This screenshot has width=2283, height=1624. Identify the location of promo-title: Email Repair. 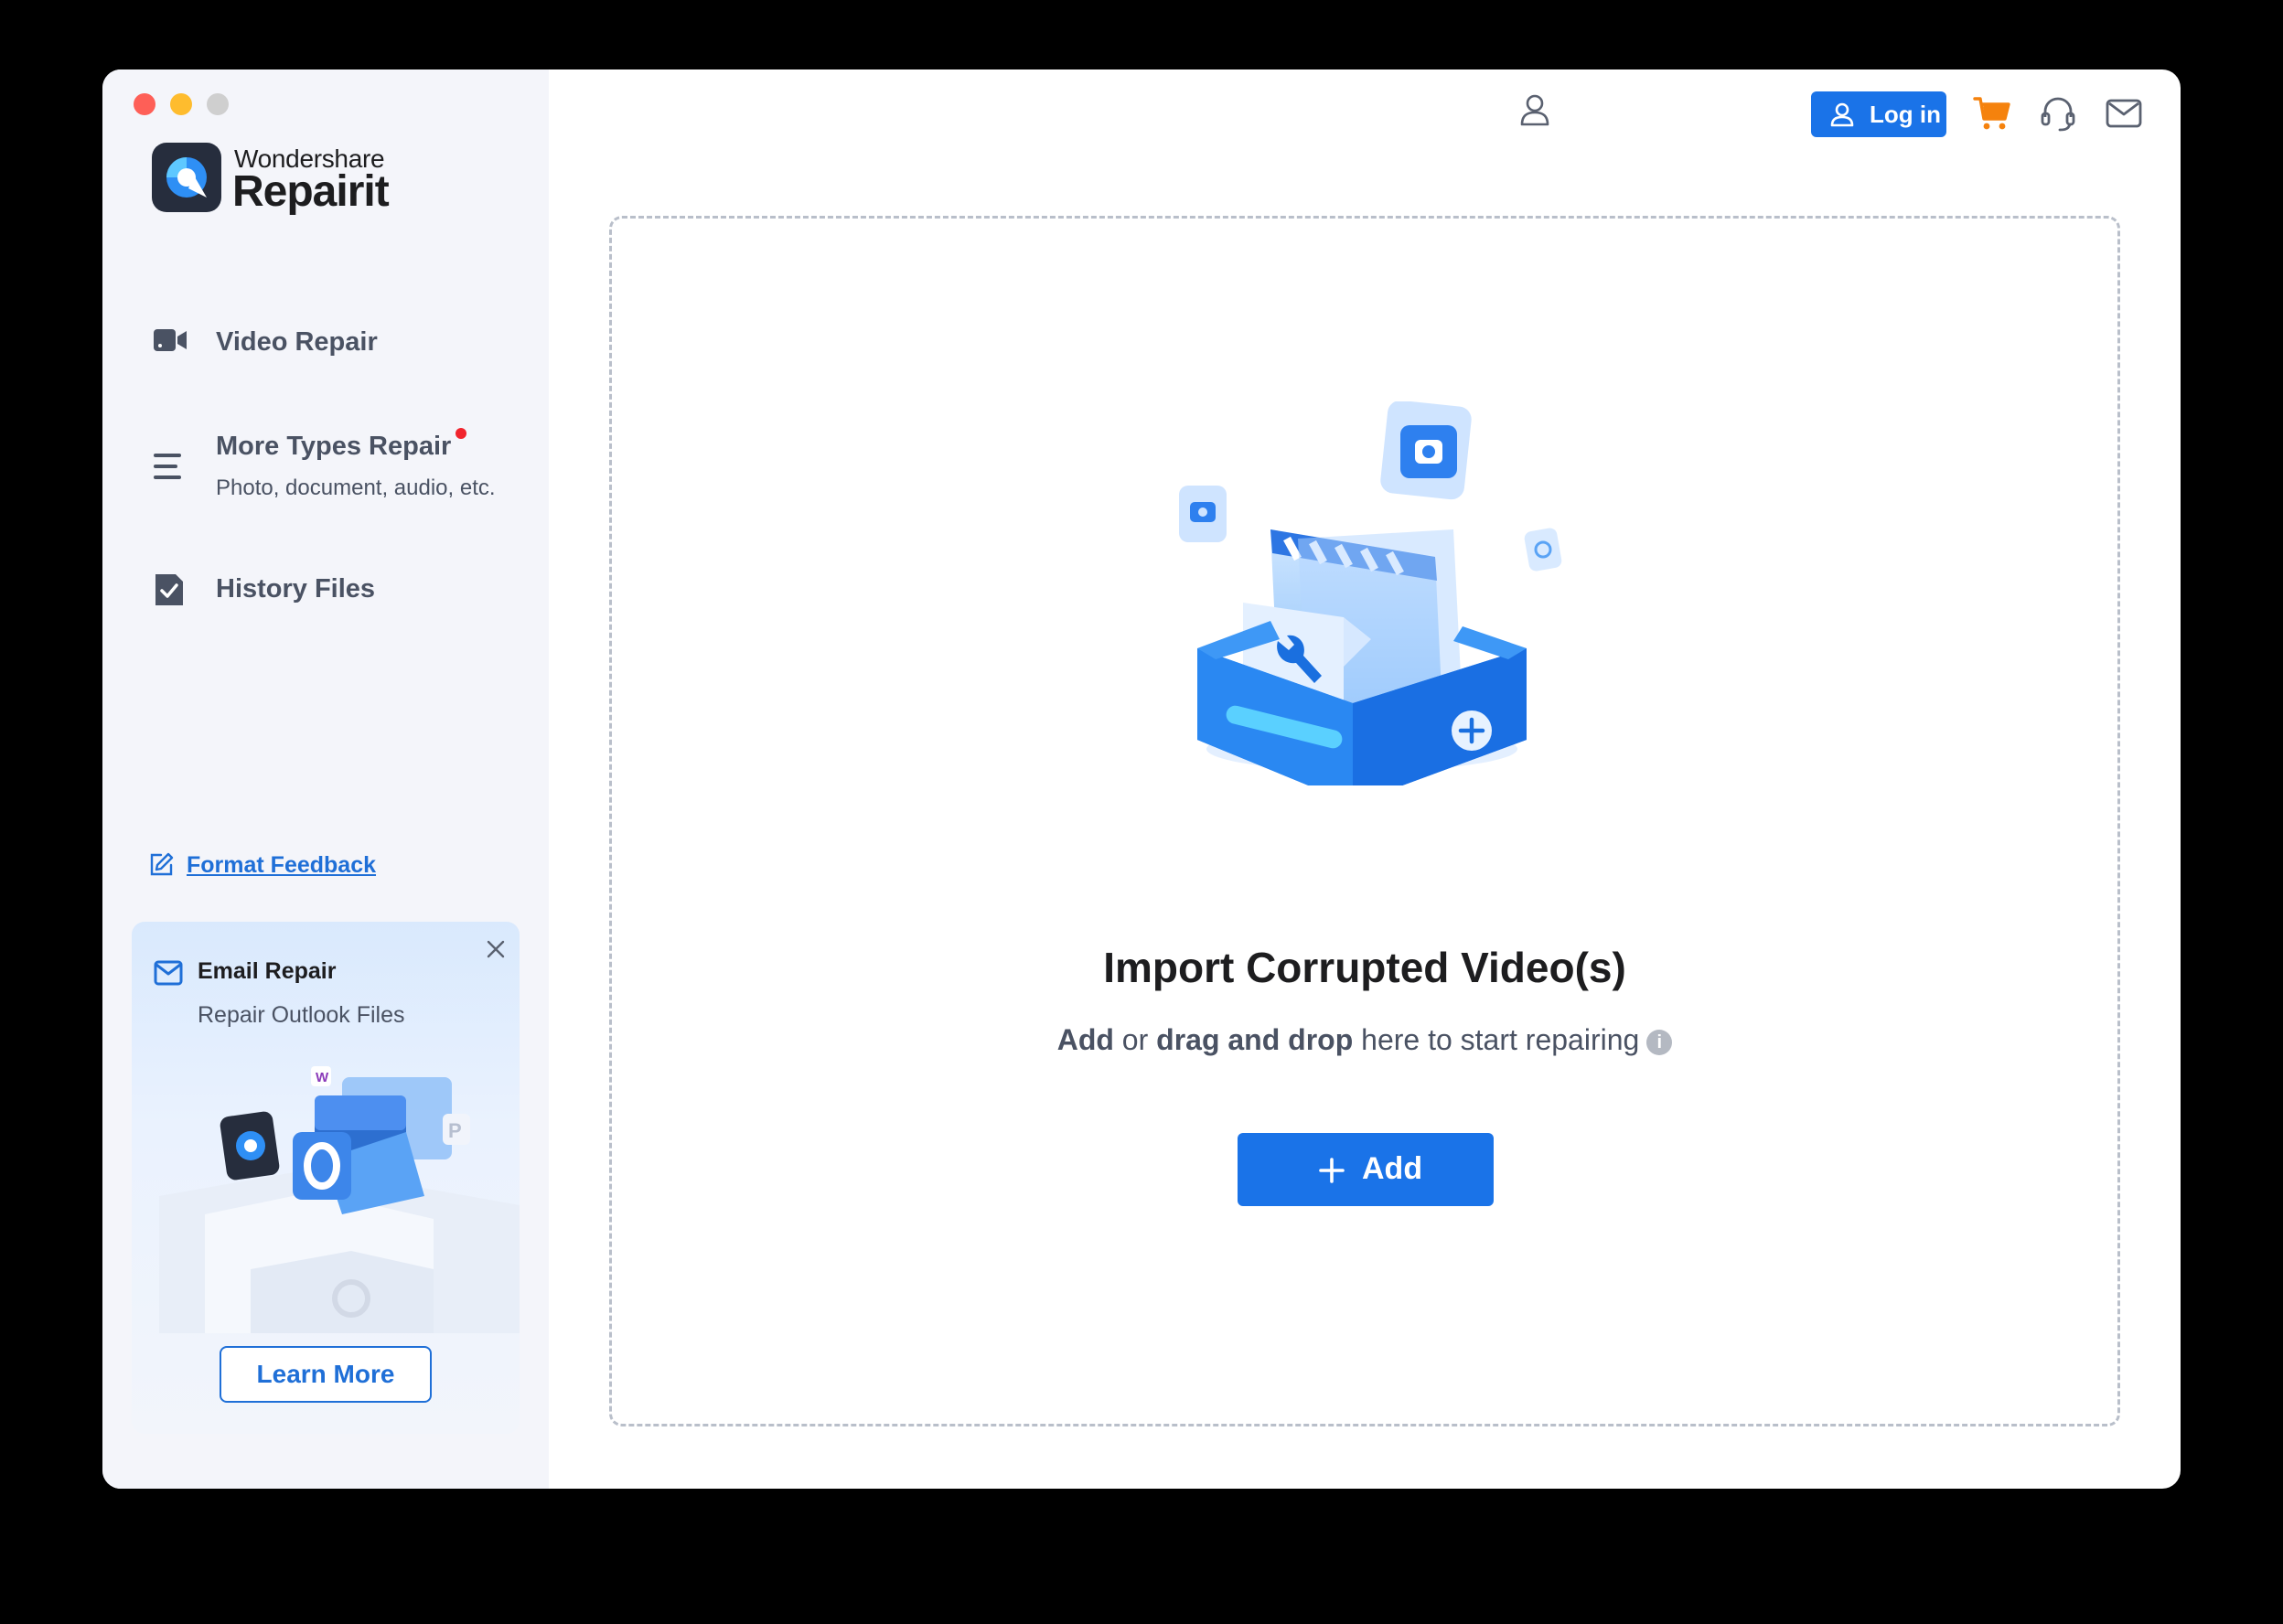
(267, 971).